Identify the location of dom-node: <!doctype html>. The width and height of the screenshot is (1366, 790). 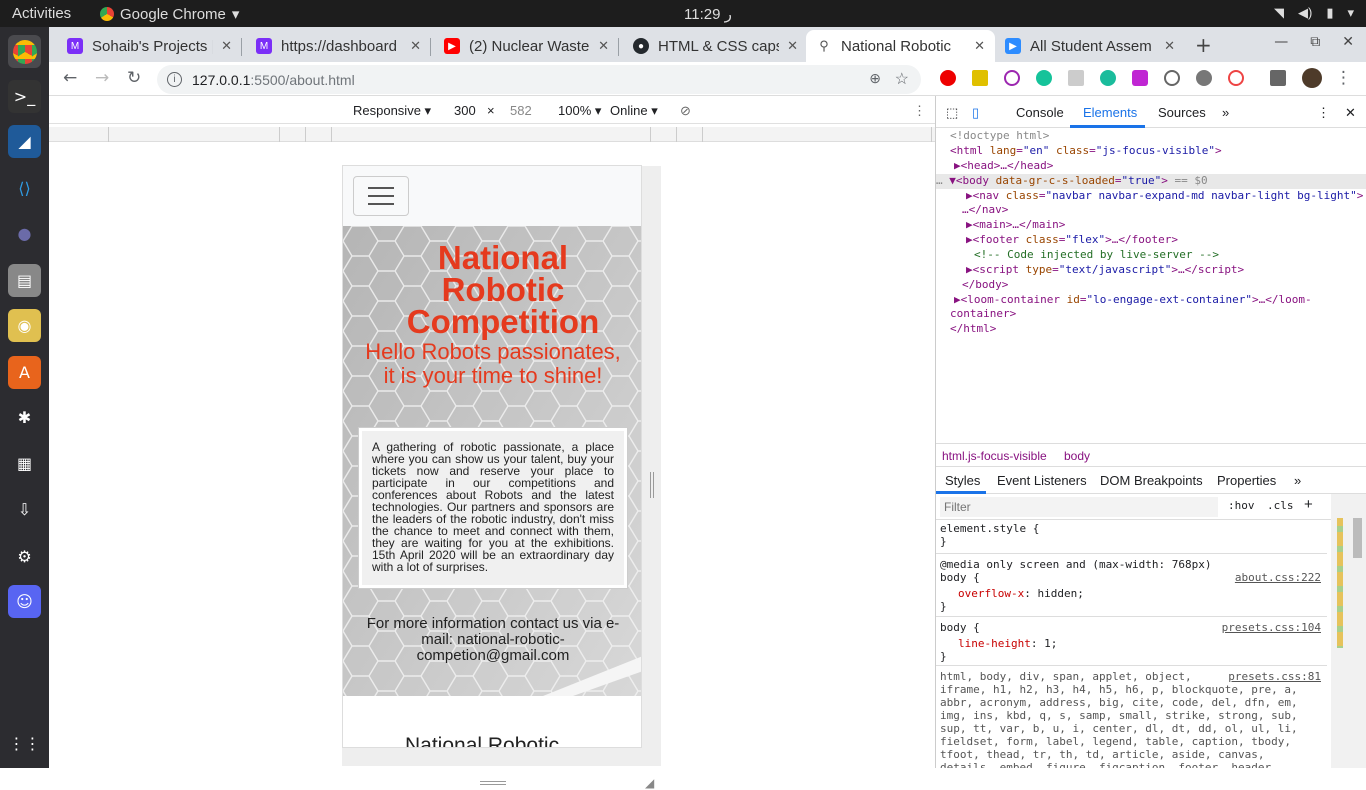
(1158, 136).